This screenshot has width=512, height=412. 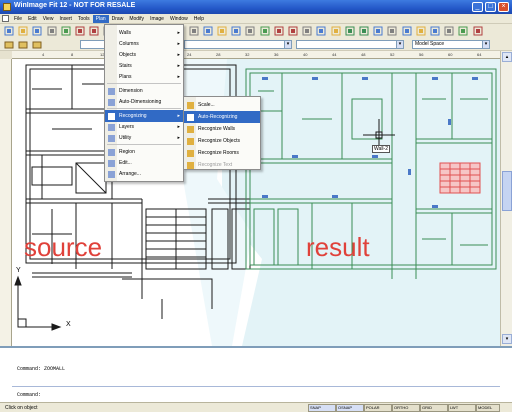 What do you see at coordinates (322, 408) in the screenshot?
I see `status-toggle-snap: SNAP` at bounding box center [322, 408].